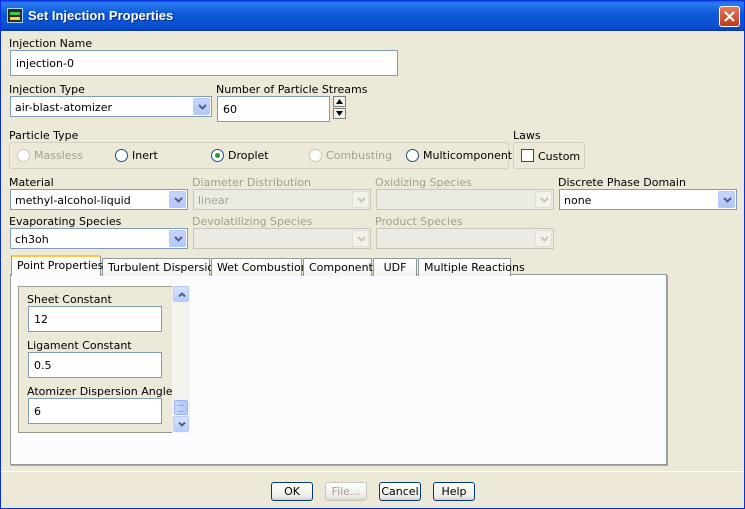  I want to click on vertical-scrollbar, so click(181, 359).